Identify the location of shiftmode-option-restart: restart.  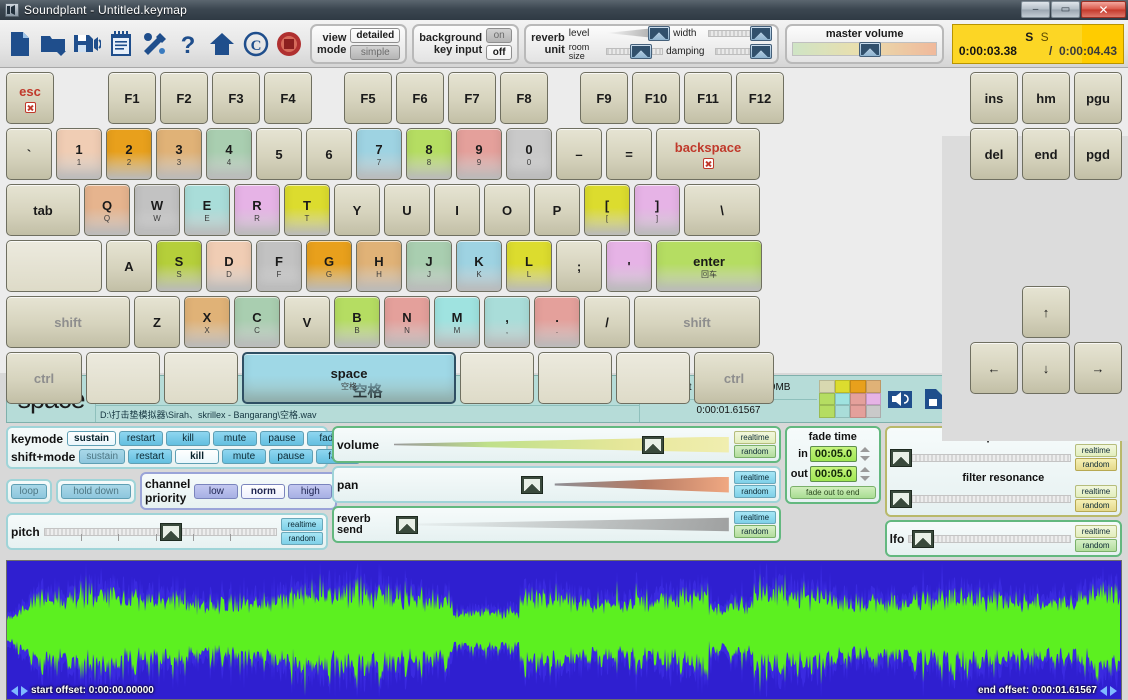
(150, 456).